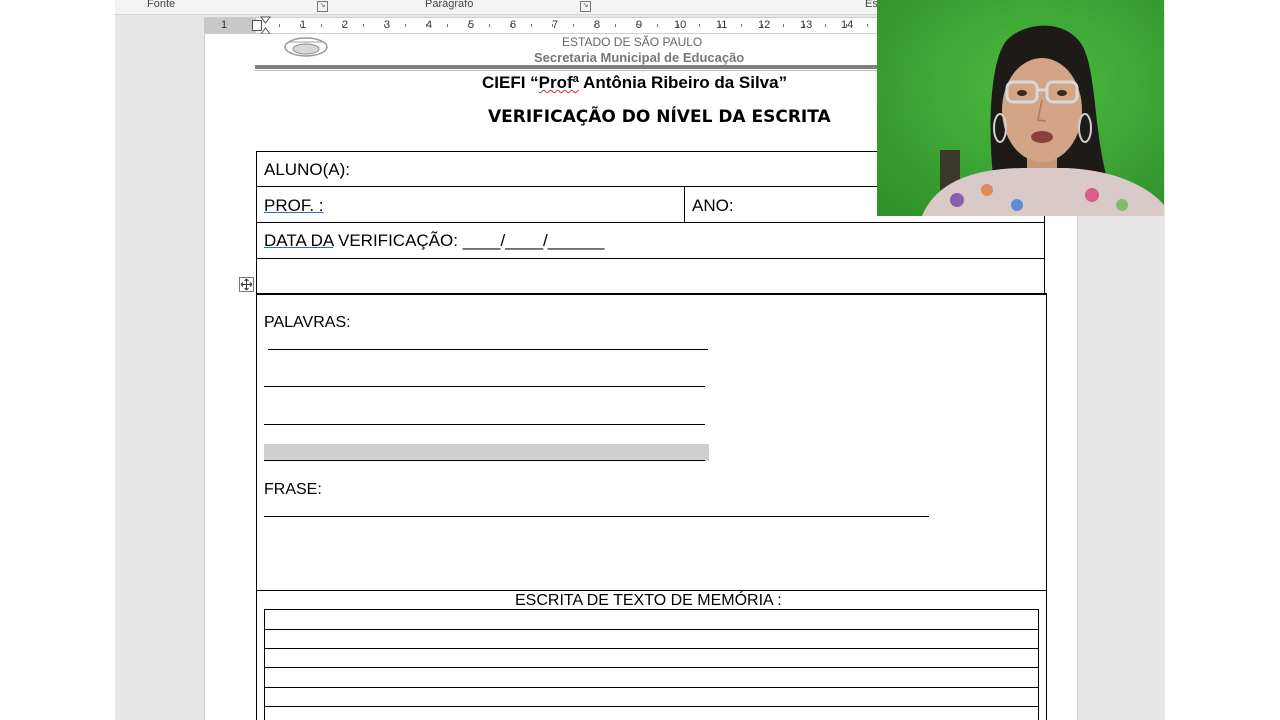 Image resolution: width=1280 pixels, height=720 pixels. What do you see at coordinates (871, 5) in the screenshot?
I see `ribbon-group-estilo: Es` at bounding box center [871, 5].